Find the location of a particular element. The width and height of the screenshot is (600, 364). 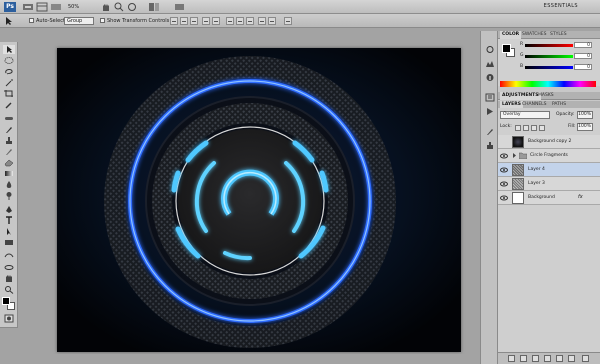

3d-rotate-tool-icon is located at coordinates (9, 256).